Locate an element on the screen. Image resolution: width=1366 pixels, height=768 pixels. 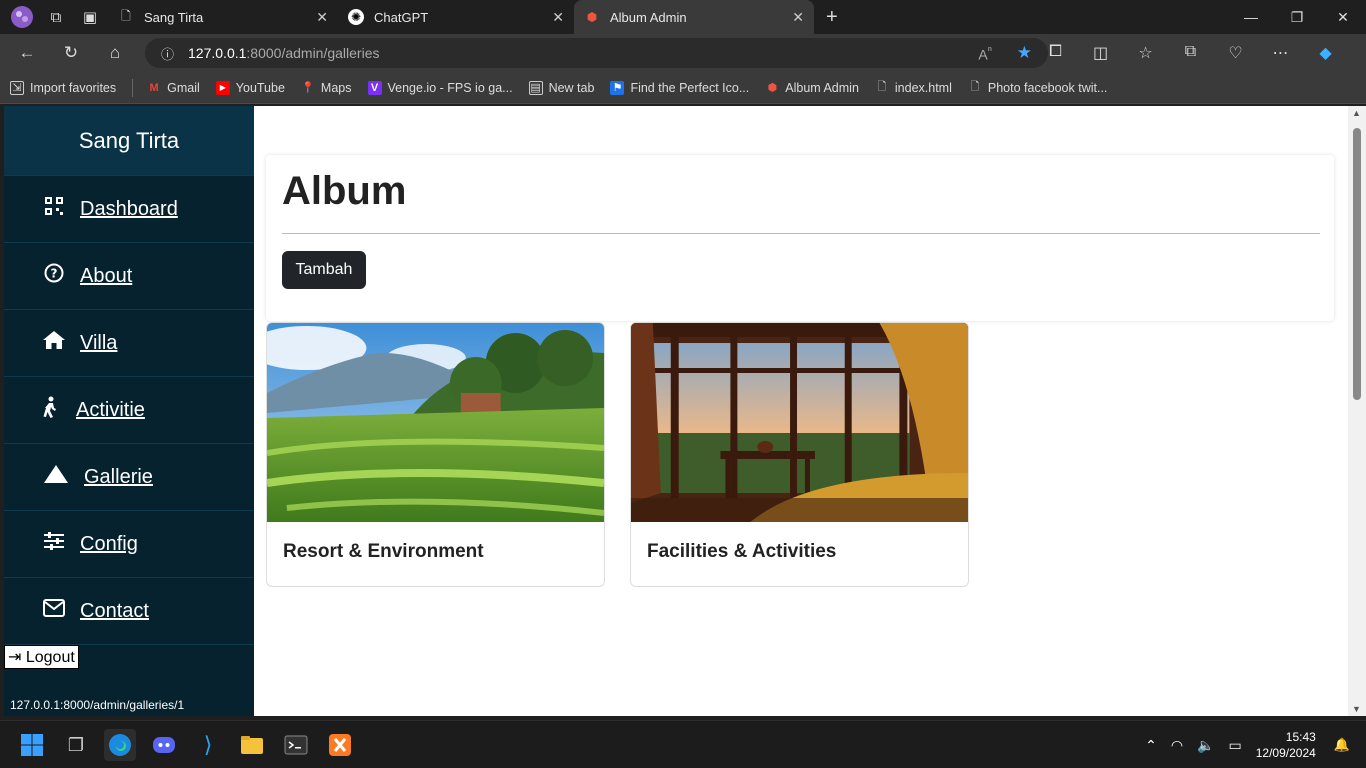
performance-icon: ♡ is located at coordinates (1235, 53).